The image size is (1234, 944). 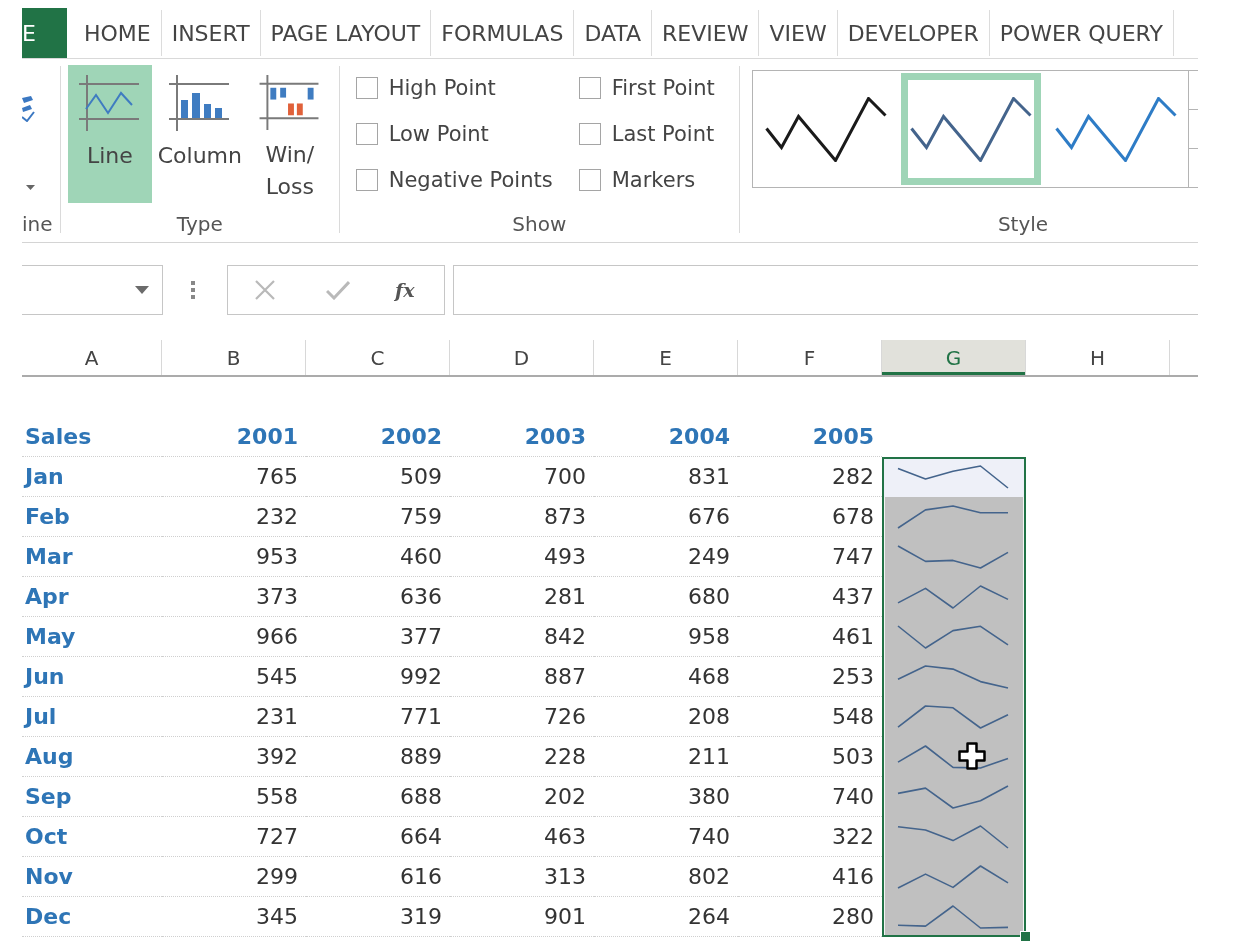 I want to click on table-cell: 678, so click(x=853, y=516).